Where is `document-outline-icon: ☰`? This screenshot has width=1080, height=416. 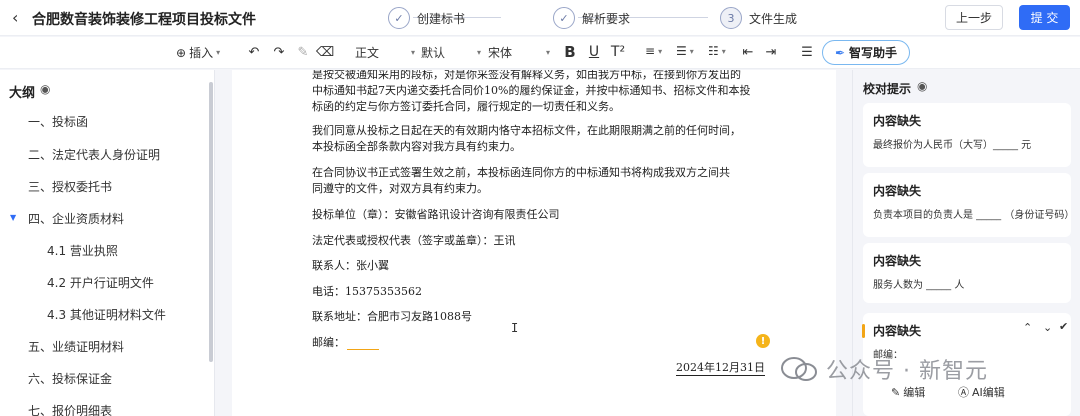 document-outline-icon: ☰ is located at coordinates (807, 52).